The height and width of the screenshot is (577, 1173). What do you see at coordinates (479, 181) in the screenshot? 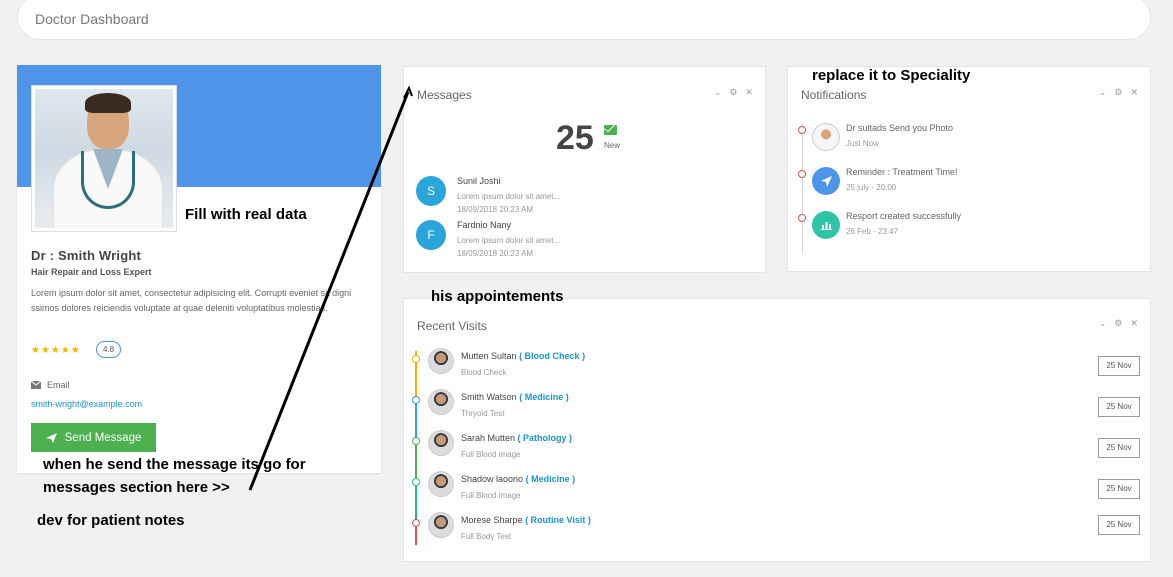
I see `message-sender: Sunil Joshi` at bounding box center [479, 181].